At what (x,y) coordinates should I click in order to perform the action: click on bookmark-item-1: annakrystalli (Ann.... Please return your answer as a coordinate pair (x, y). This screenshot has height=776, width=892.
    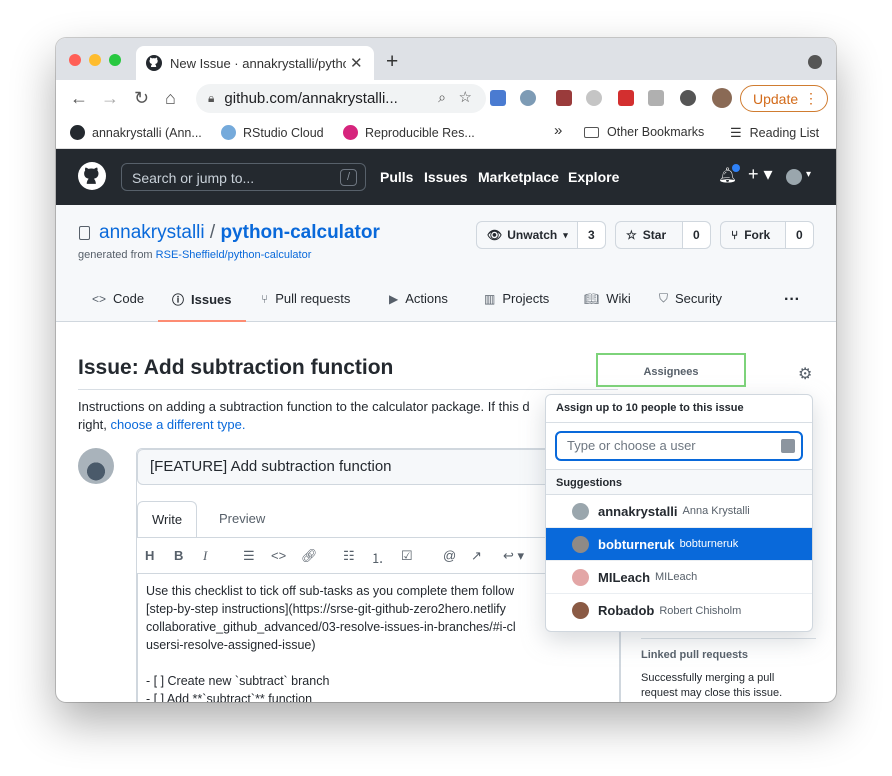
    Looking at the image, I should click on (136, 132).